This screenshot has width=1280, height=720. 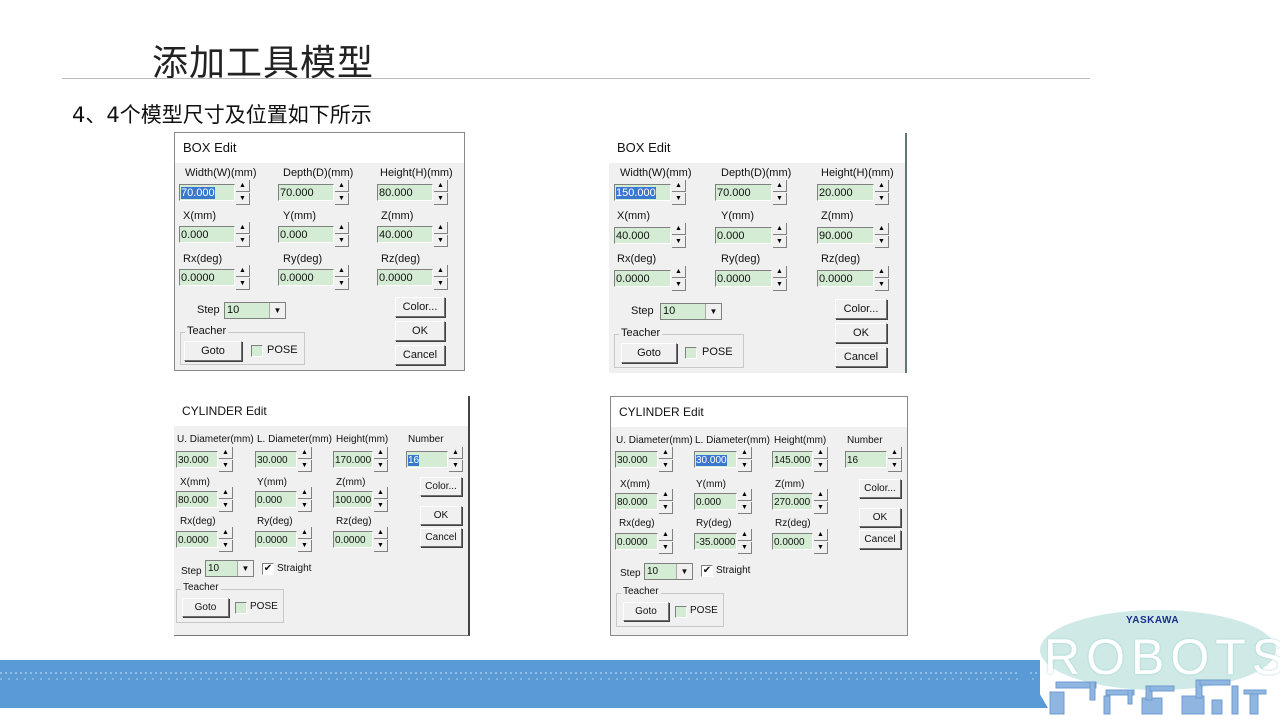 I want to click on height-input: 20.000, so click(x=845, y=192).